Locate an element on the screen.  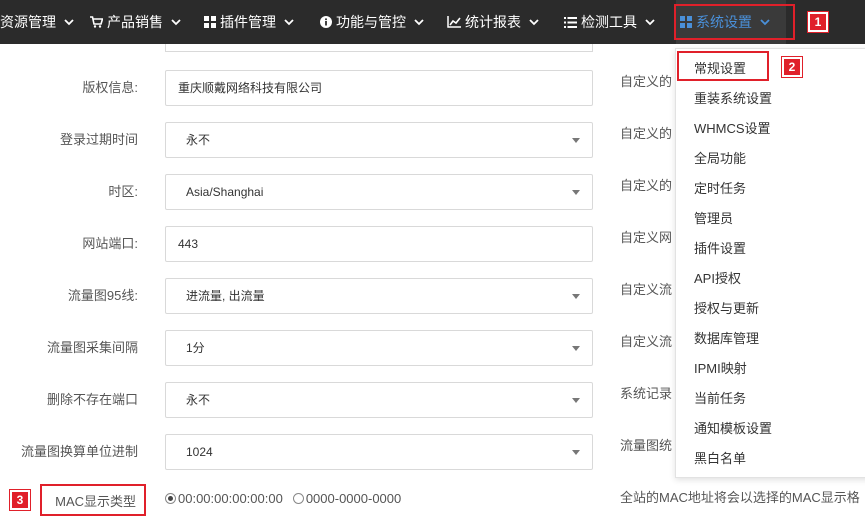
radio-label: 00:00:00:00:00:00 is located at coordinates (230, 498).